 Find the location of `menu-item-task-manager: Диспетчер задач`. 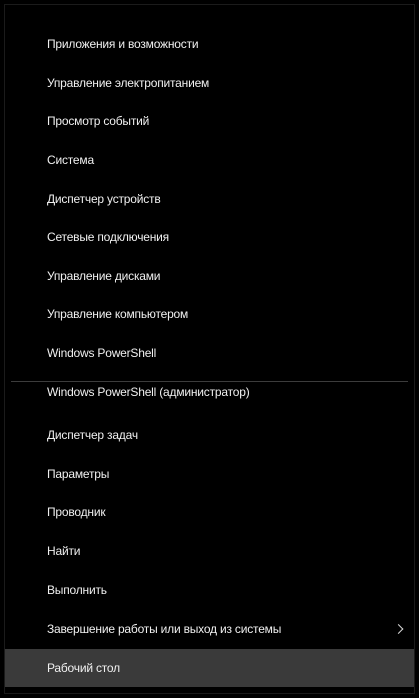

menu-item-task-manager: Диспетчер задач is located at coordinates (209, 435).